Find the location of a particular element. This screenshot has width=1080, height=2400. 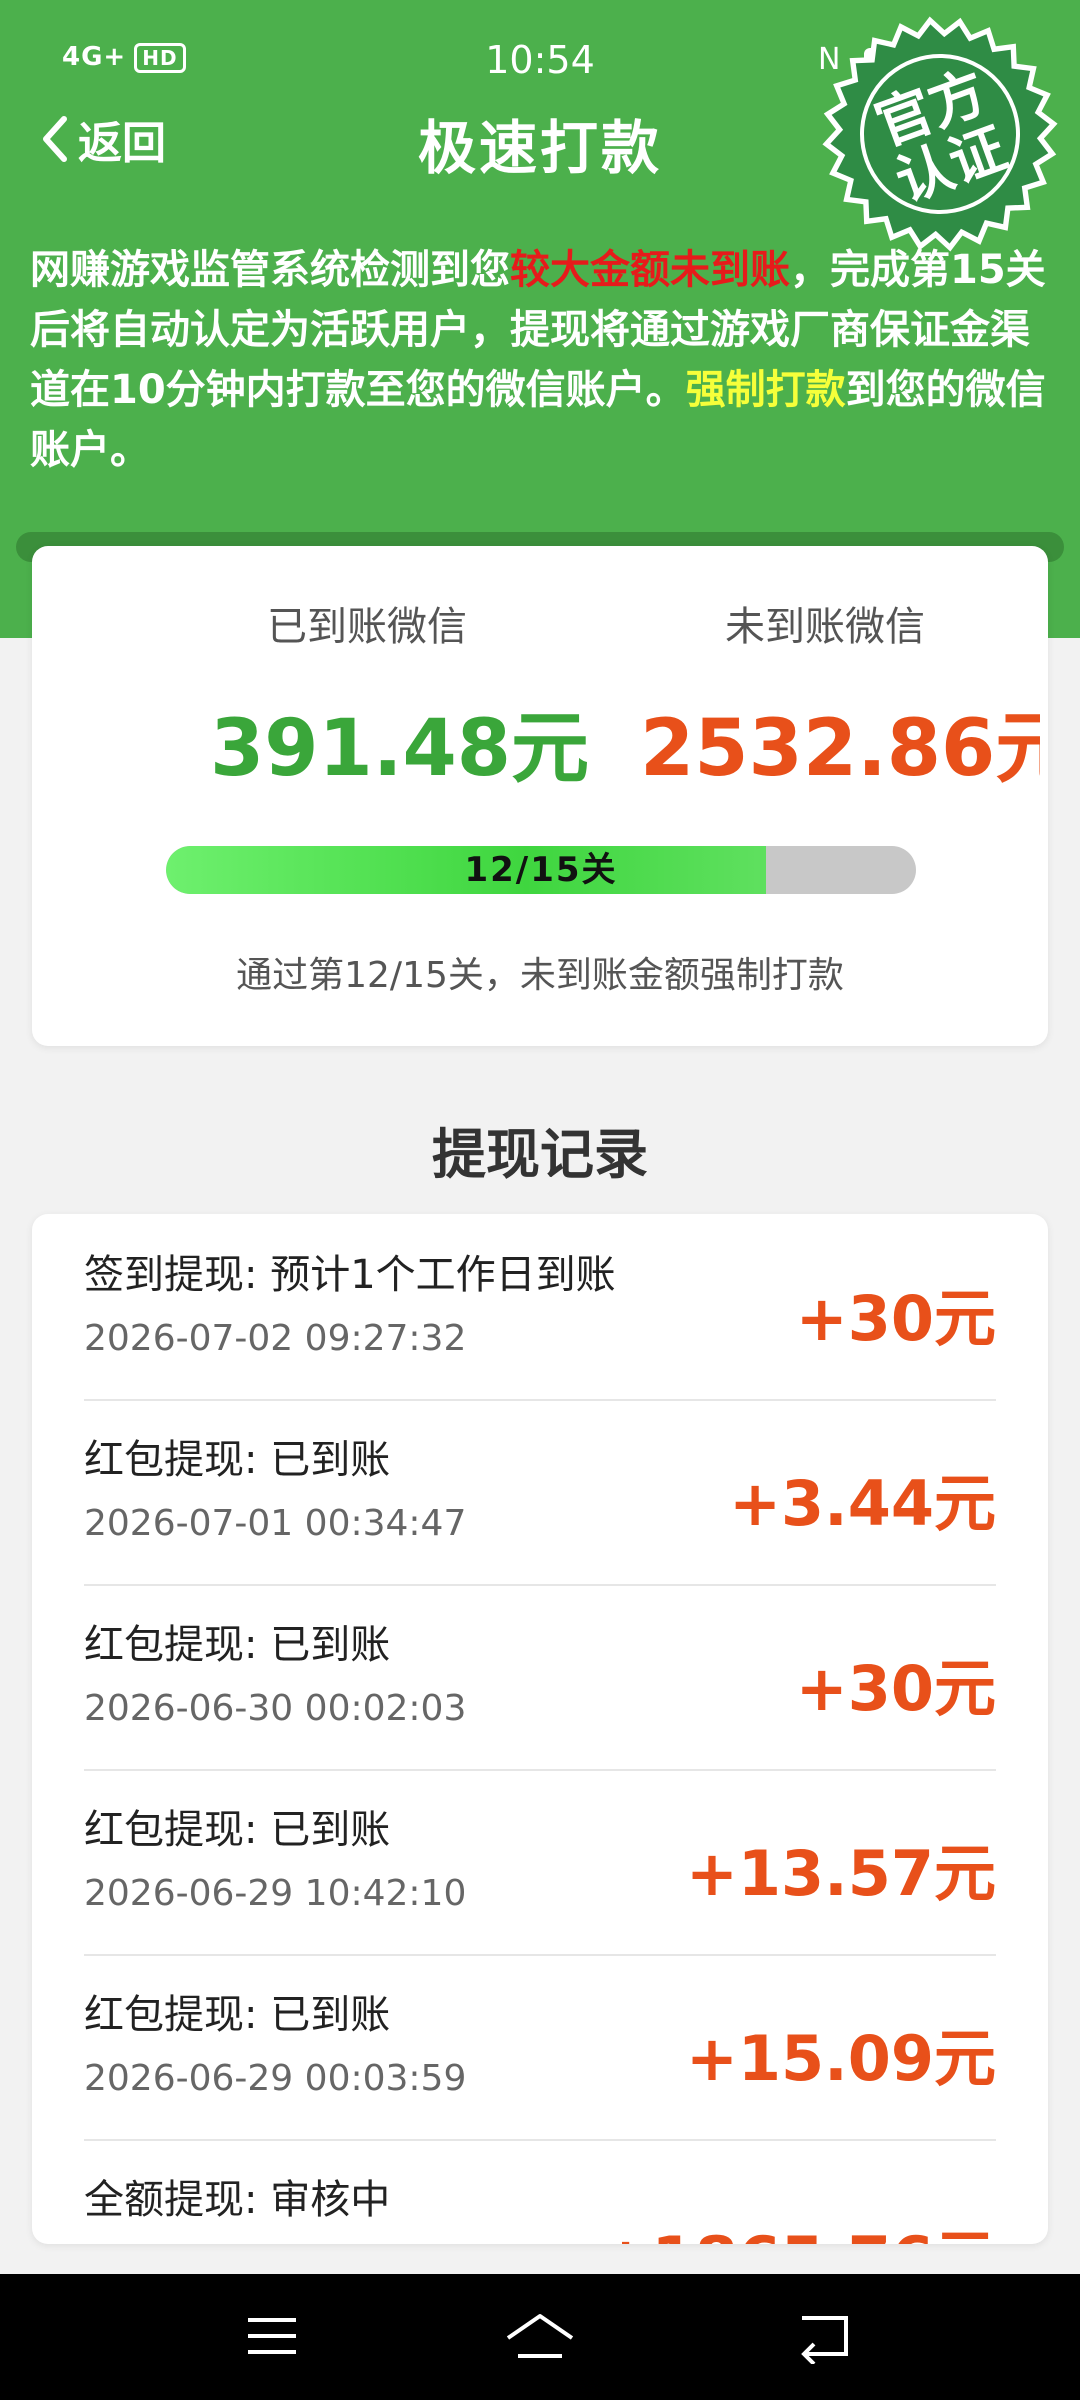

list-item: 全额提现: 审核中 +1865.76元 is located at coordinates (540, 2191).